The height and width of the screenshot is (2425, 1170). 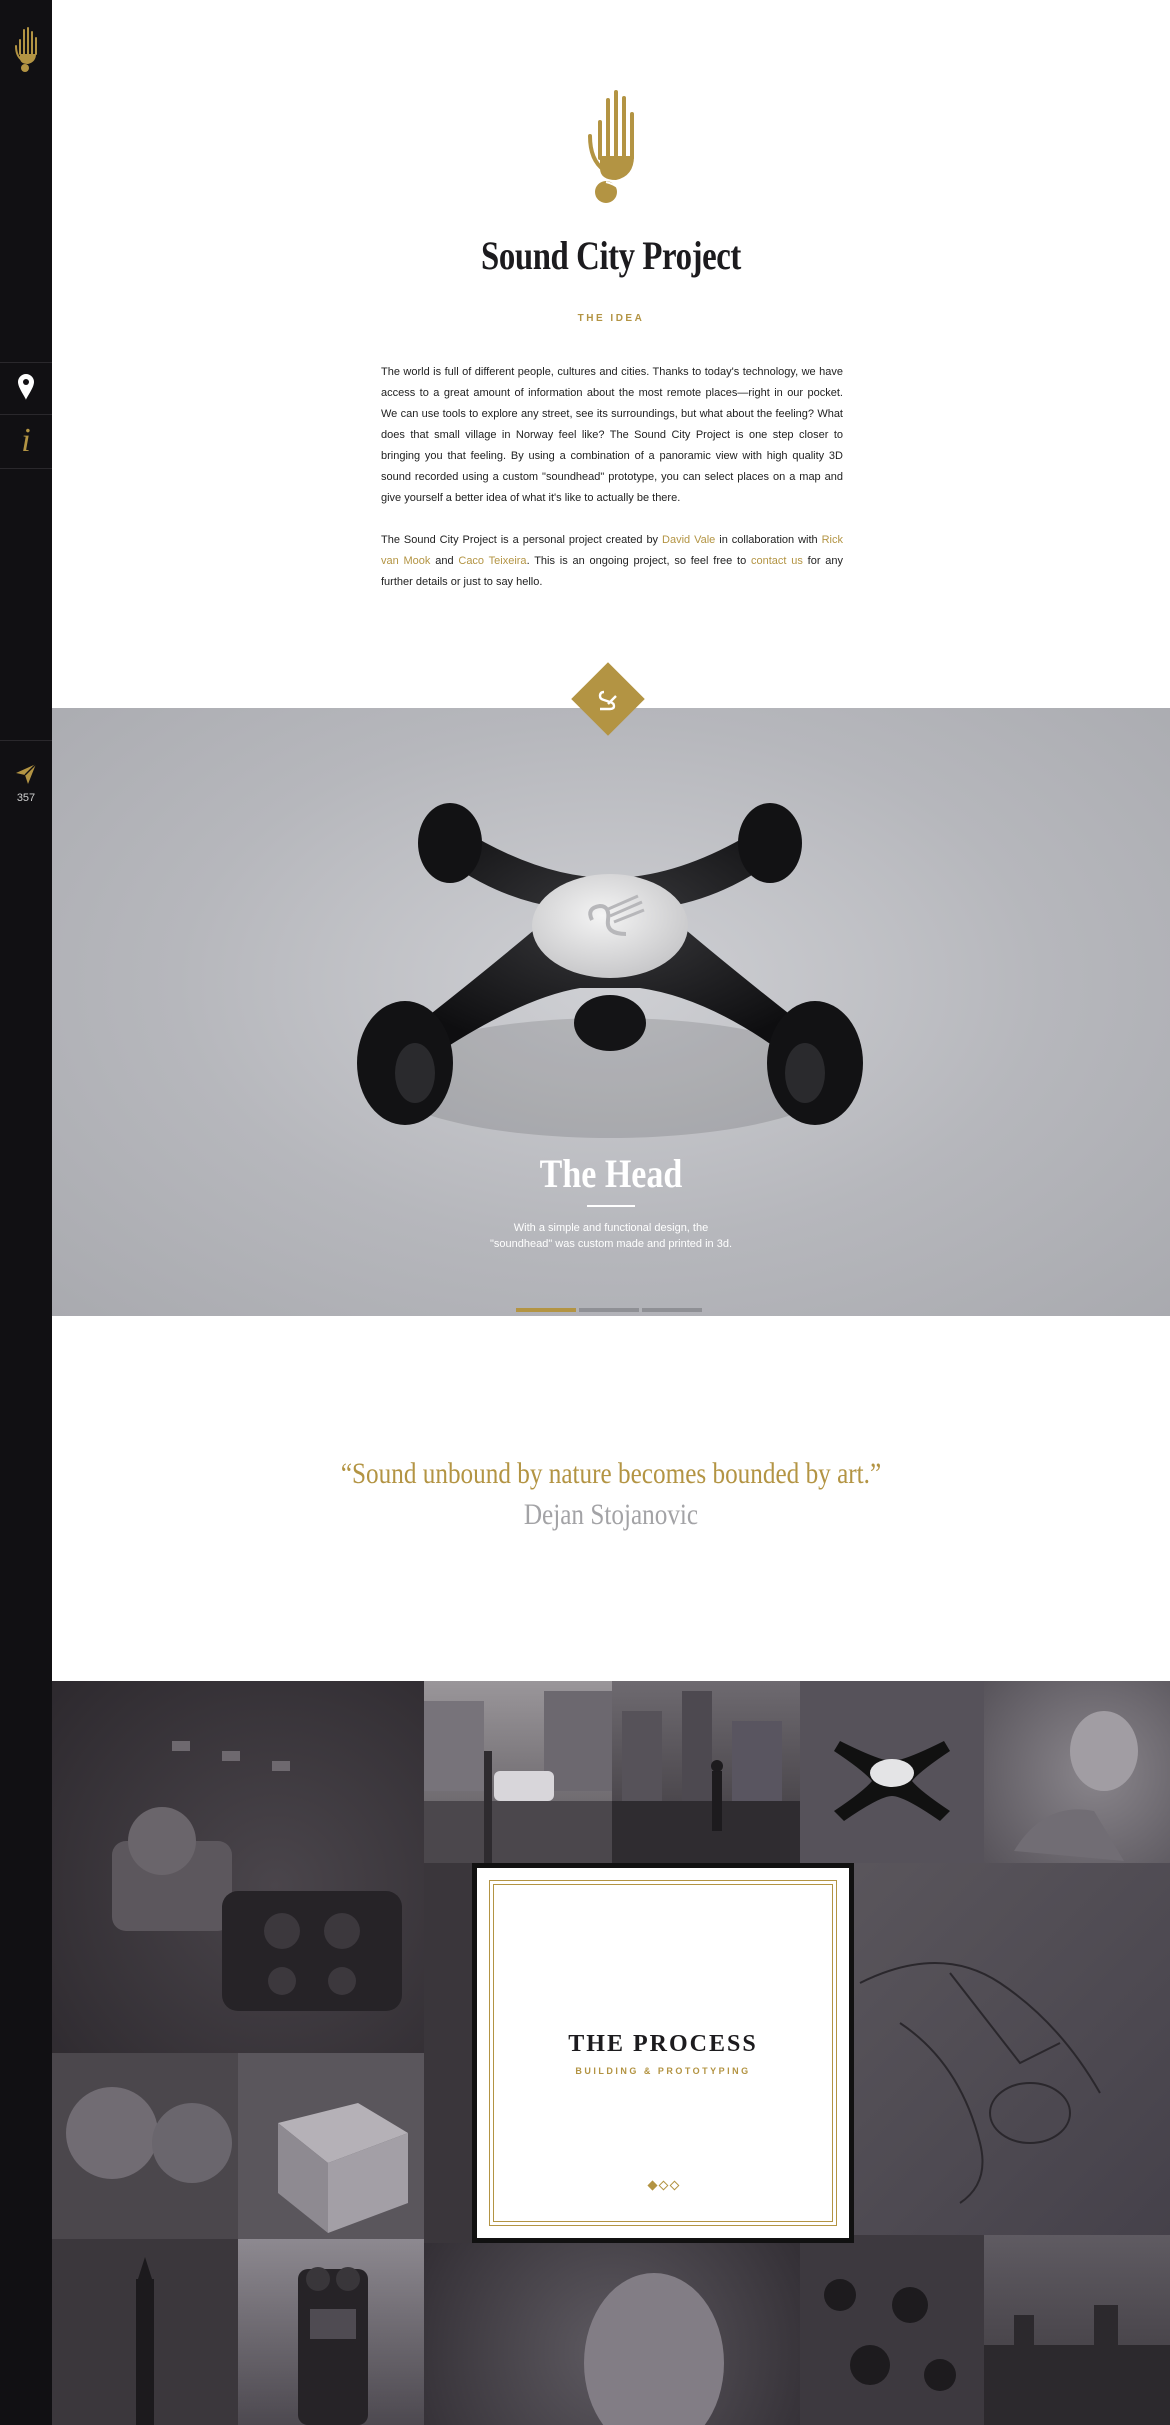 I want to click on gallery-photo-recorder, so click(x=331, y=2332).